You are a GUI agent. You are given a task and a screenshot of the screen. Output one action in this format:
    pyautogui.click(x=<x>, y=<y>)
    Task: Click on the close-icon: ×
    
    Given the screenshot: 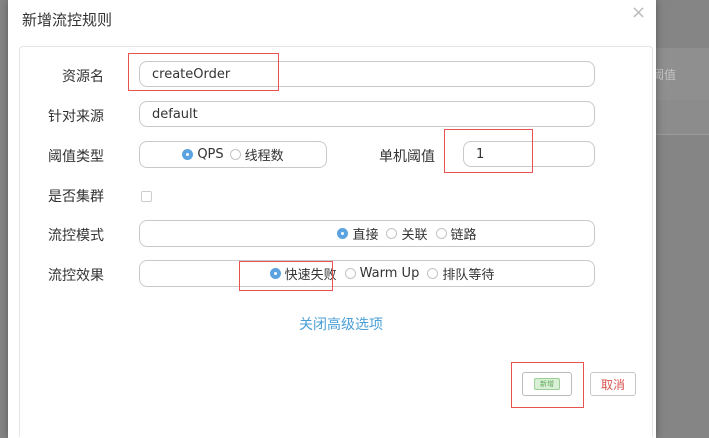 What is the action you would take?
    pyautogui.click(x=638, y=13)
    